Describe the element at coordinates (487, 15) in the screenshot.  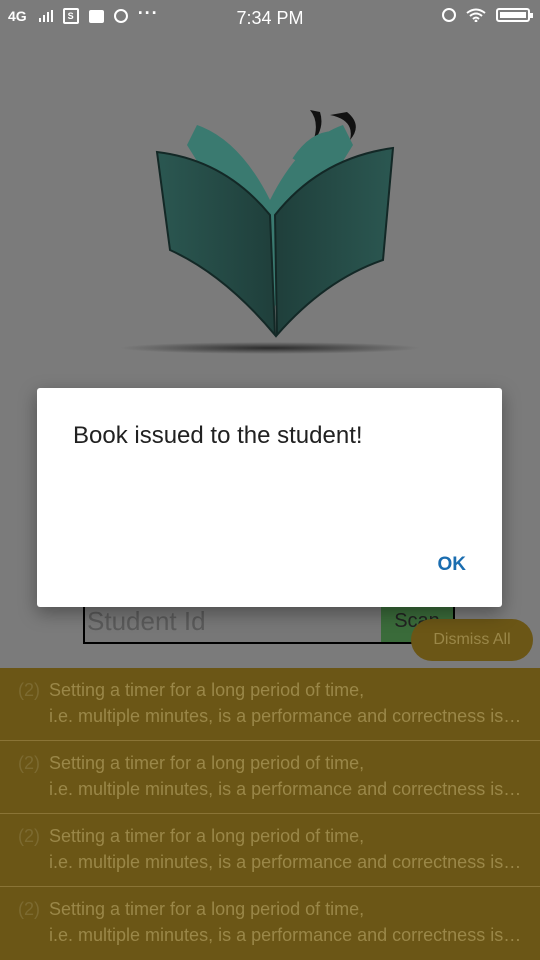
I see `status-bar-right` at that location.